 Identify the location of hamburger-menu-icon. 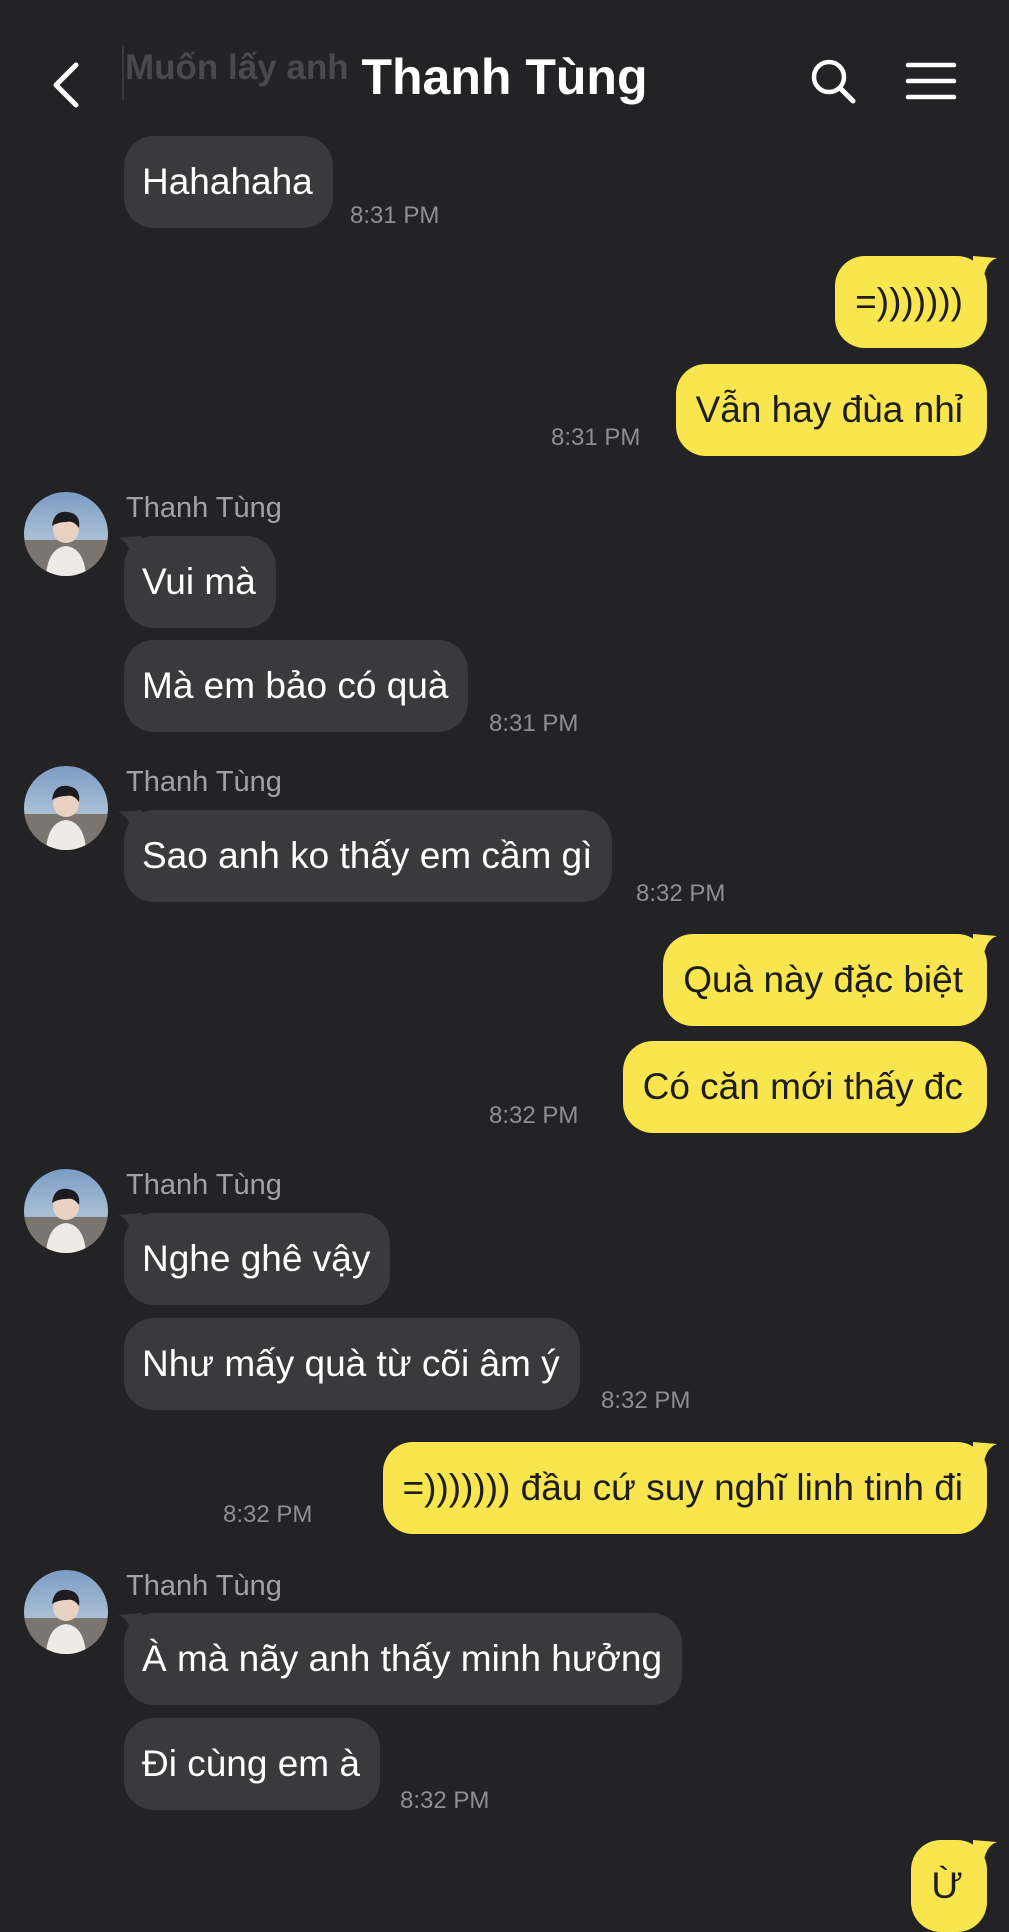
(931, 81).